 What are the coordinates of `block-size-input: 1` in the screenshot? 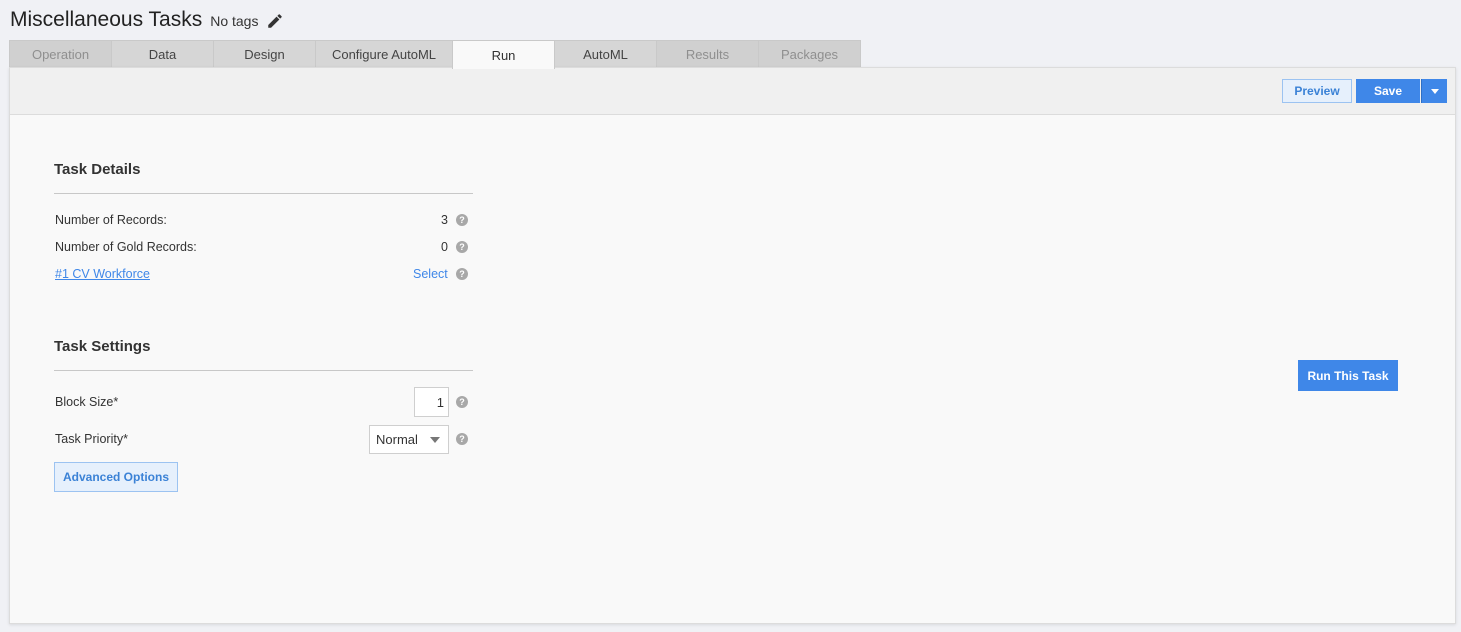 It's located at (431, 402).